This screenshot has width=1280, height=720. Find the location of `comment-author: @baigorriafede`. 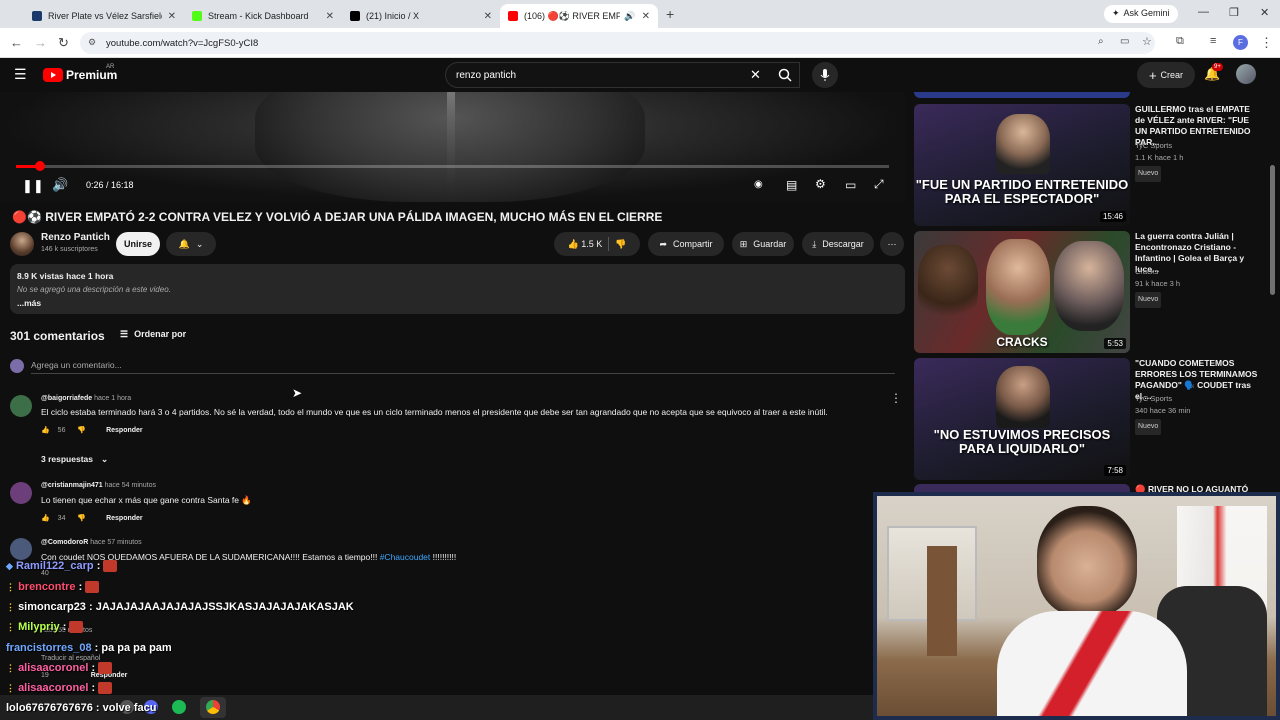

comment-author: @baigorriafede is located at coordinates (66, 398).